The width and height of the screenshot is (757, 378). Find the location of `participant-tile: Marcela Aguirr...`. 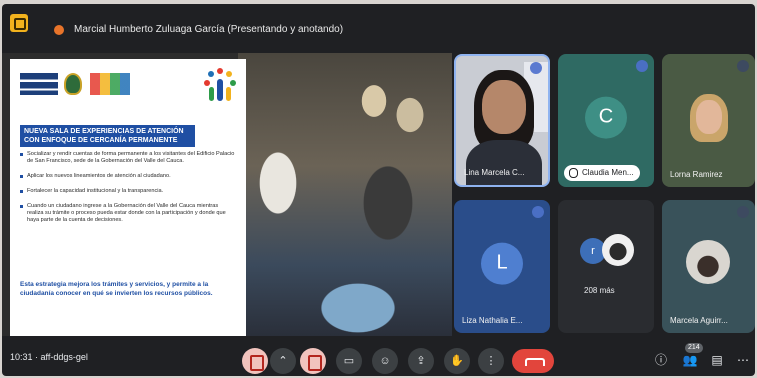

participant-tile: Marcela Aguirr... is located at coordinates (708, 266).